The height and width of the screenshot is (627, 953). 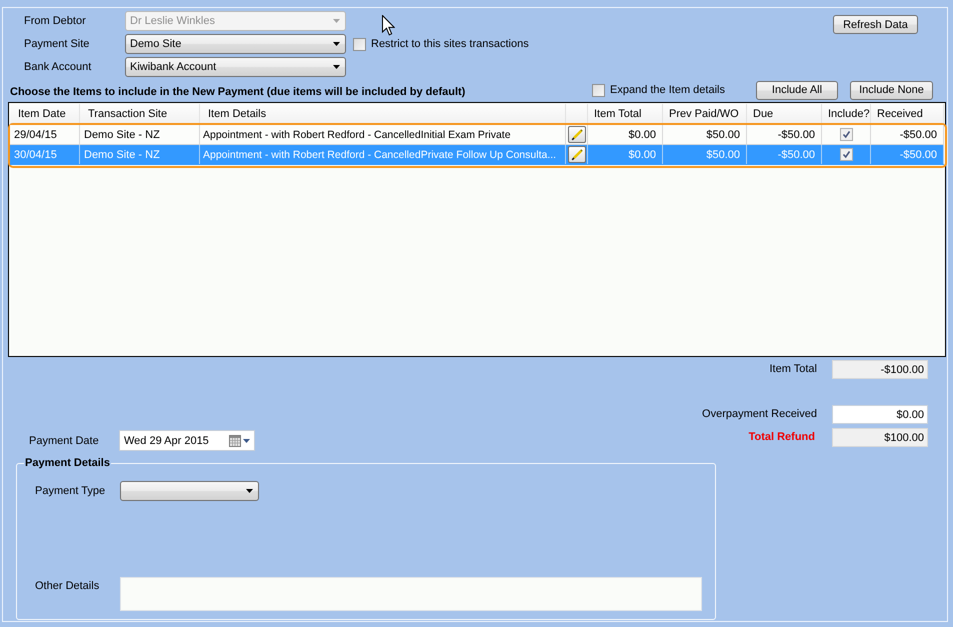 What do you see at coordinates (793, 369) in the screenshot?
I see `field-label: Item Total` at bounding box center [793, 369].